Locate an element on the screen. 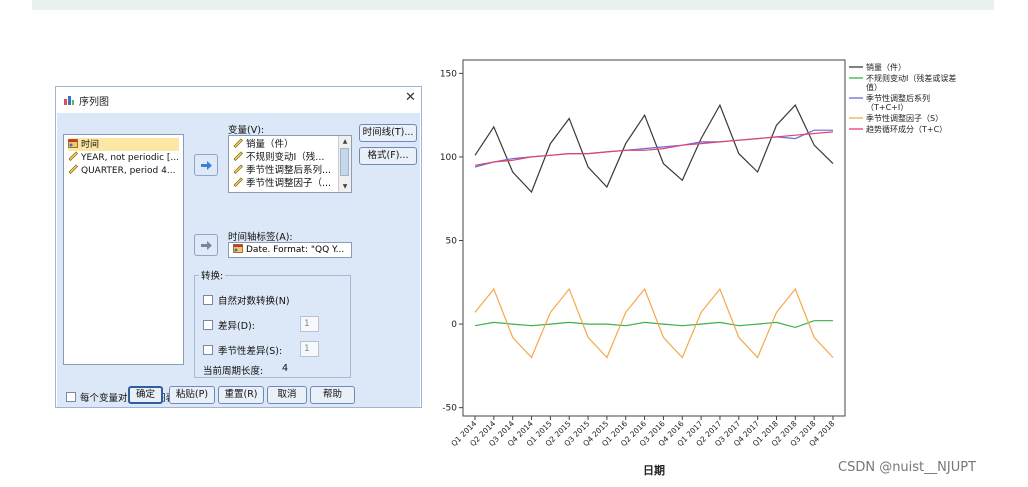 The height and width of the screenshot is (487, 1028). variable-item: 销量（件） is located at coordinates (263, 144).